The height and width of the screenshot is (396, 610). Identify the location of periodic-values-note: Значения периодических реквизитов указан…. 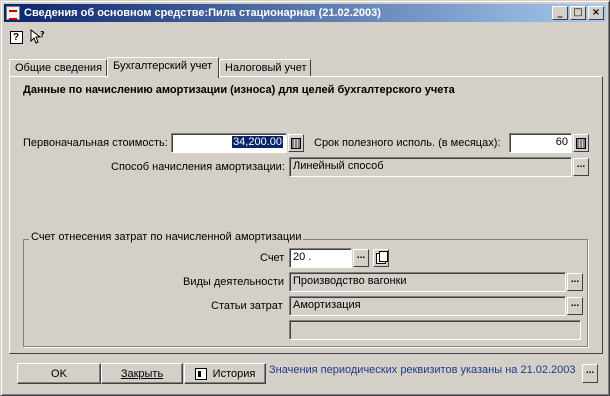
(422, 370).